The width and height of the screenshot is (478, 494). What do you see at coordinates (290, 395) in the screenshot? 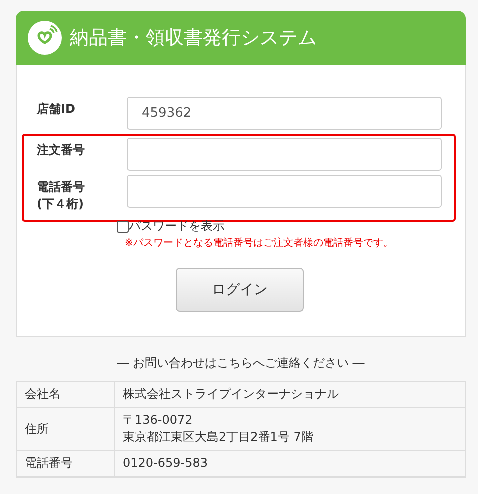
I see `table-cell: 株式会社ストライプインターナショナル` at bounding box center [290, 395].